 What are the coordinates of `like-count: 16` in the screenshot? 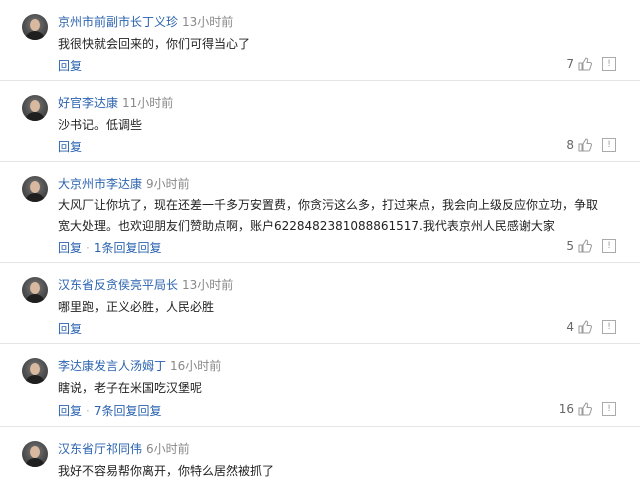 It's located at (566, 409).